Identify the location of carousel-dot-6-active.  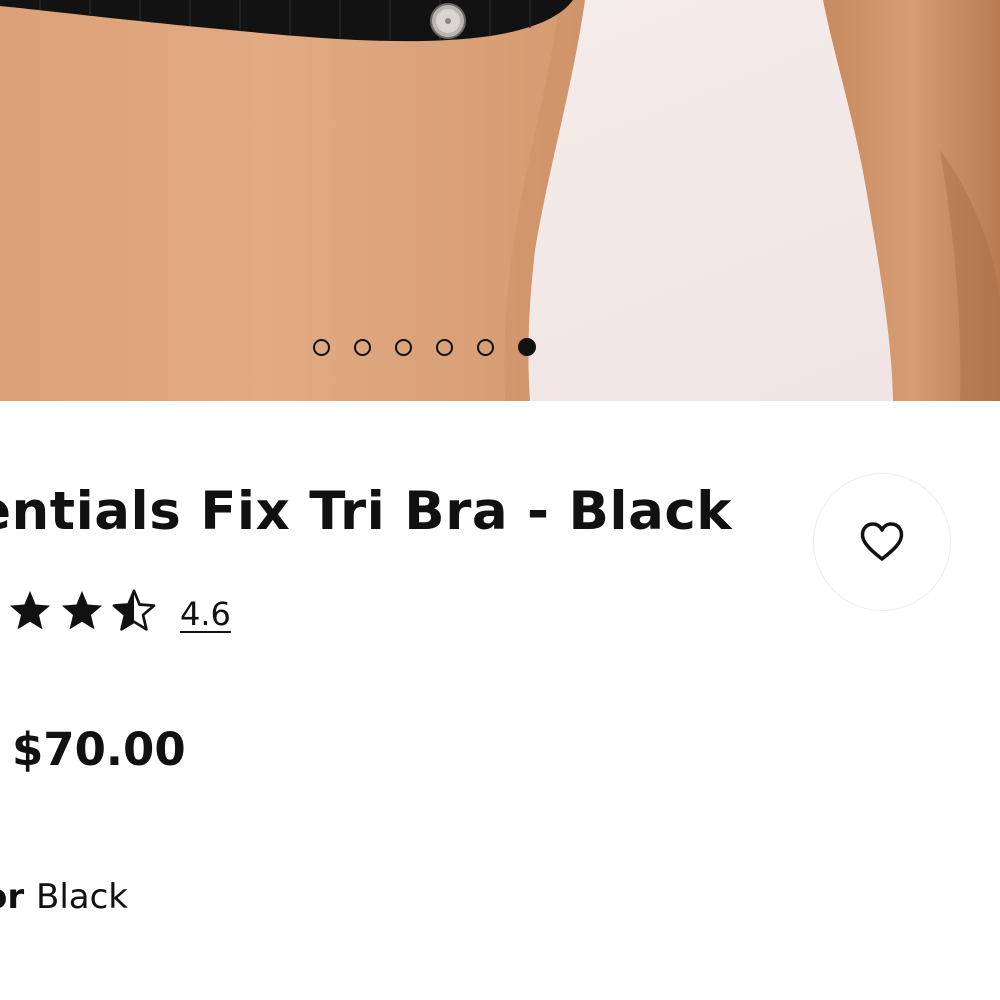
(527, 347).